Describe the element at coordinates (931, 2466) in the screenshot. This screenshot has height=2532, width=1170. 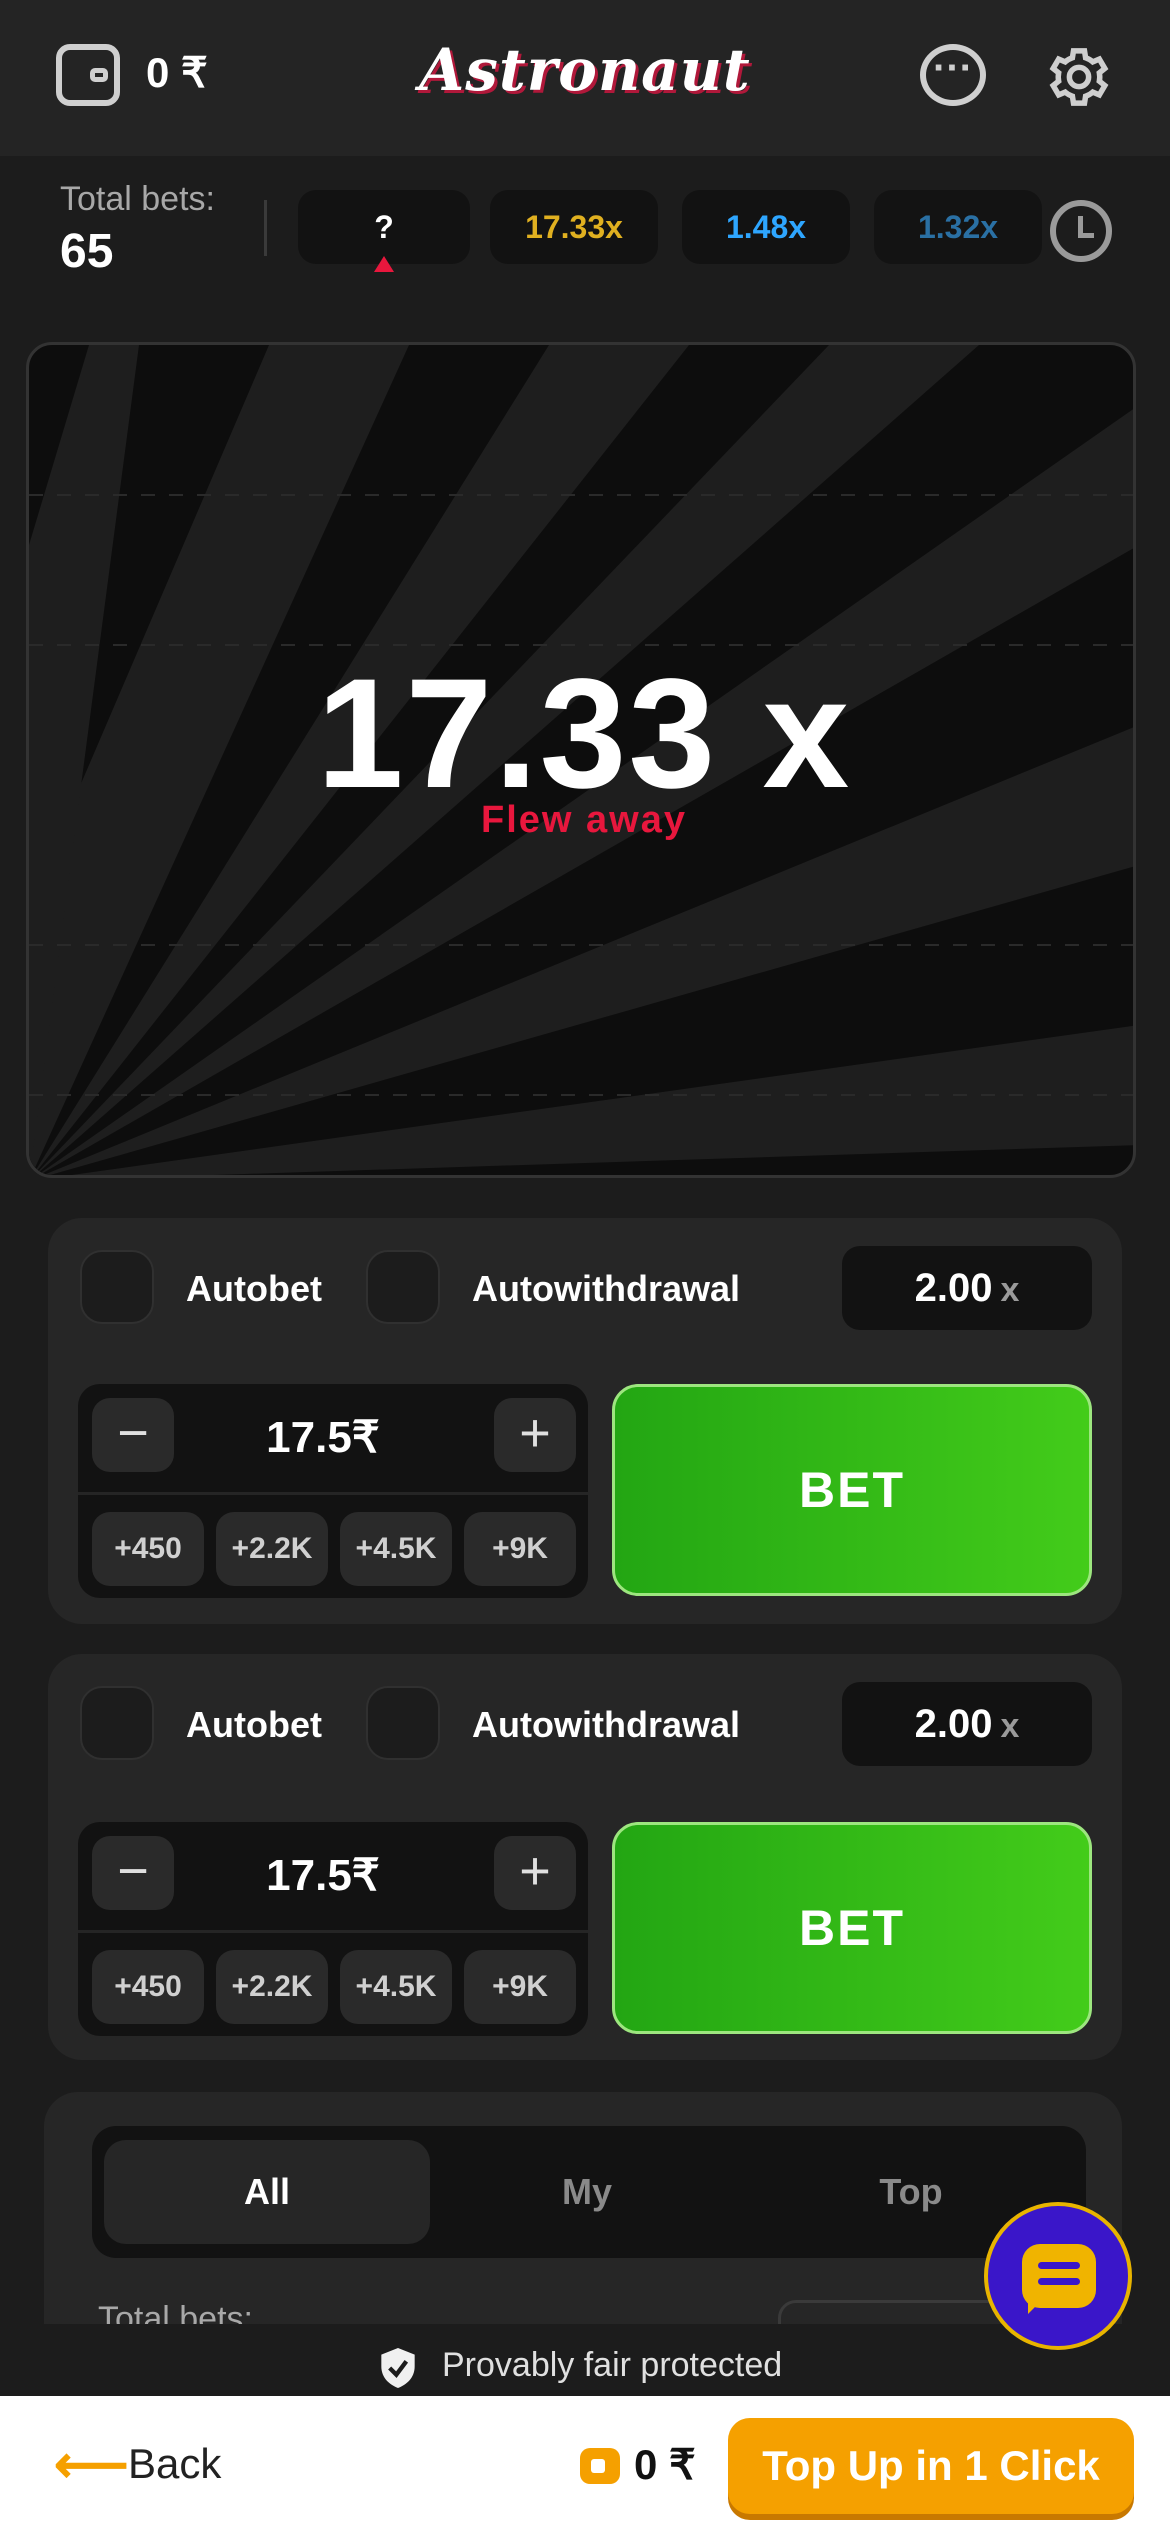
I see `topup-button: Top Up in 1 Click` at that location.